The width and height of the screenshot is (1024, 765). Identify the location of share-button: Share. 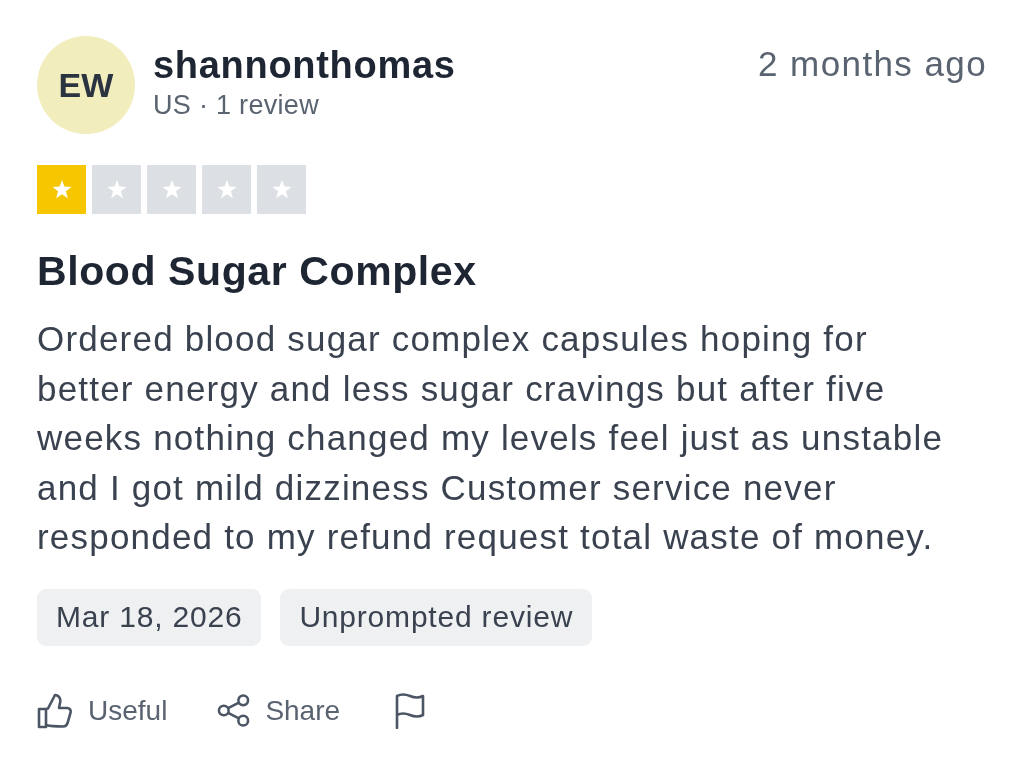
(279, 710).